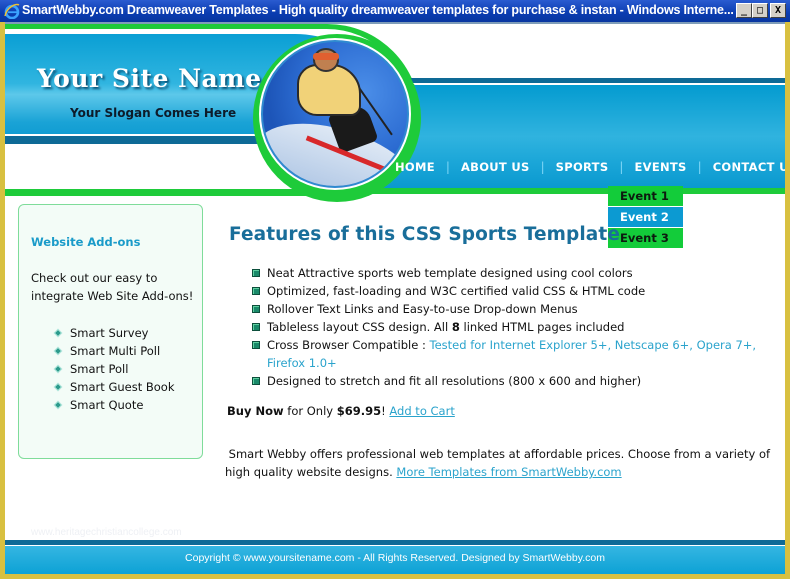 This screenshot has width=790, height=579. I want to click on buy-text: for Only, so click(310, 411).